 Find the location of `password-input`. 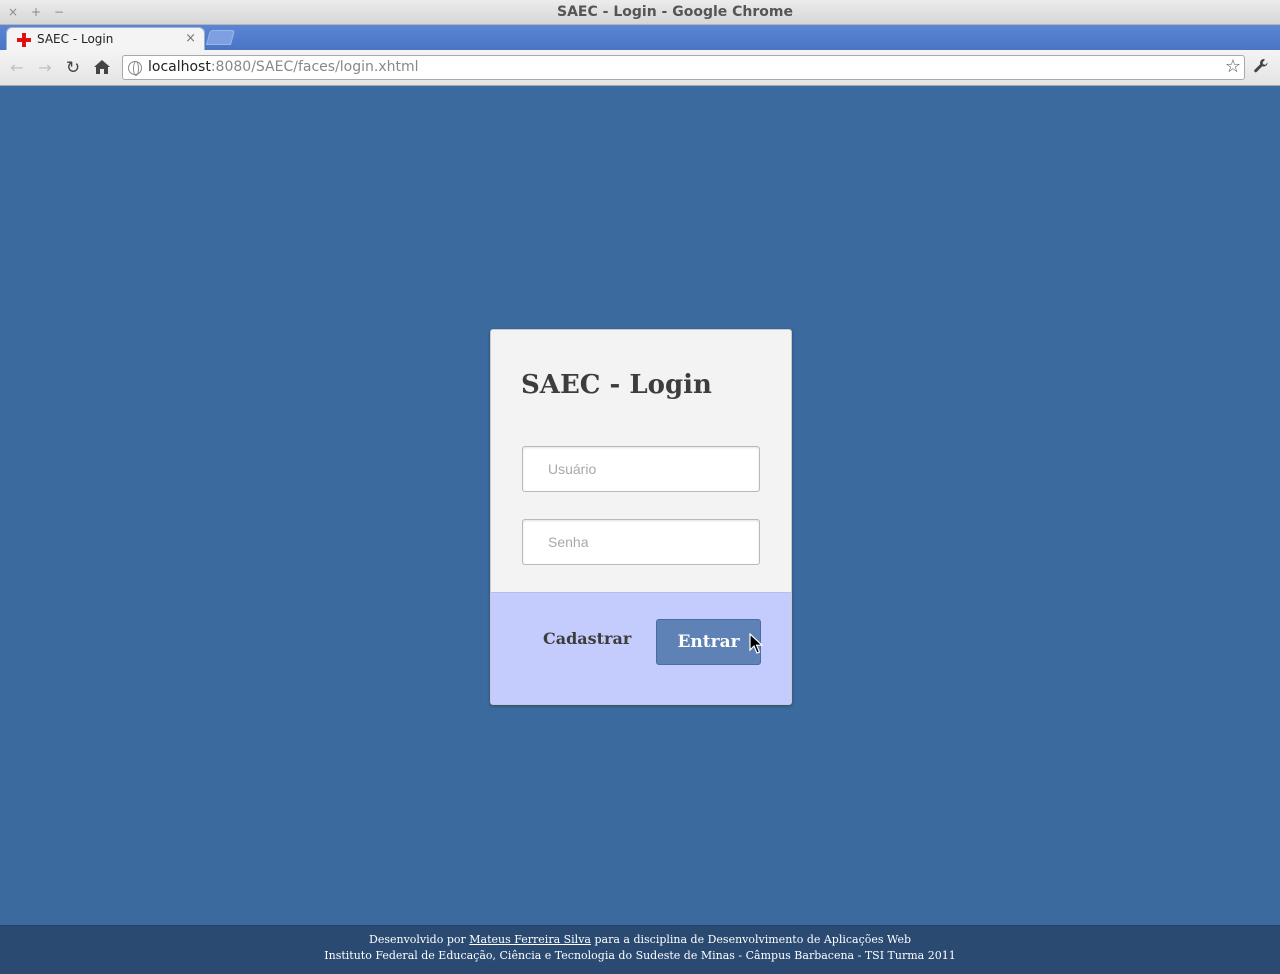

password-input is located at coordinates (641, 542).